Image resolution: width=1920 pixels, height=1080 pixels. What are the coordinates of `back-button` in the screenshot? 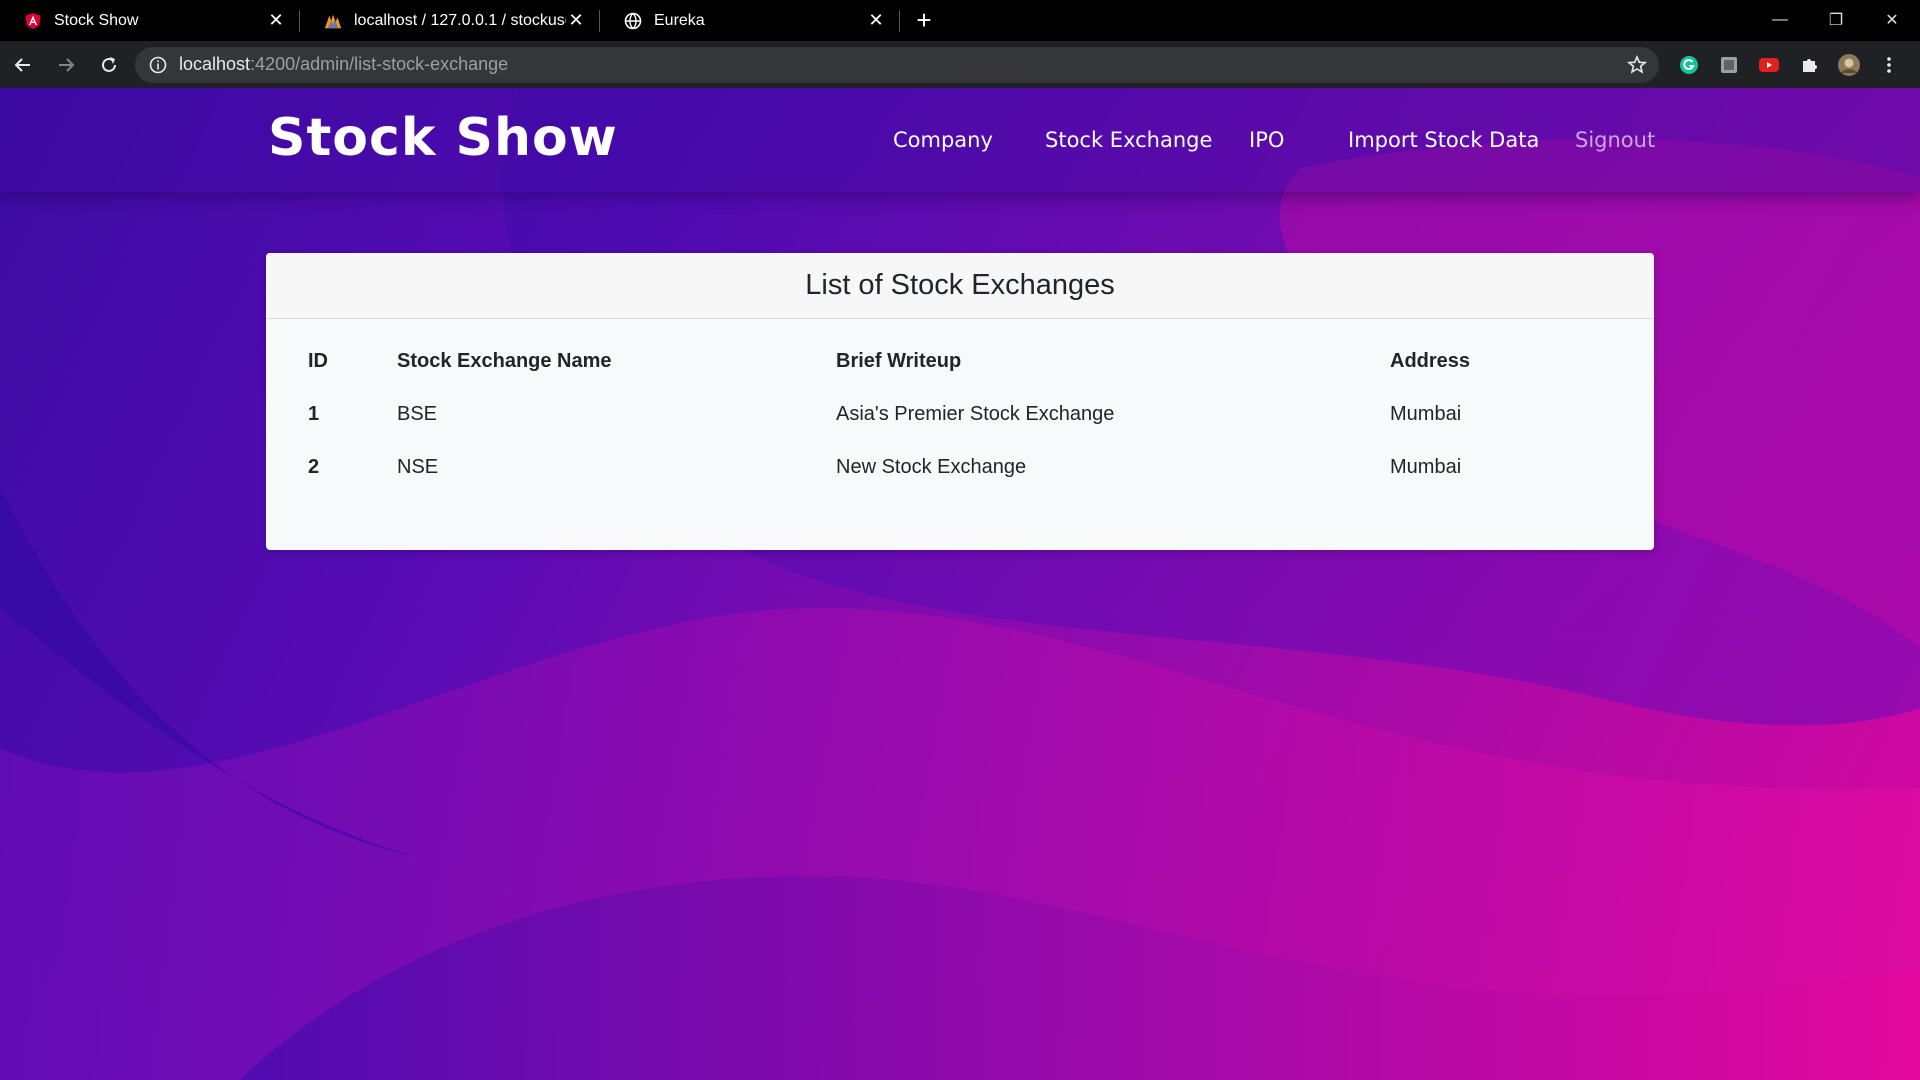 It's located at (23, 65).